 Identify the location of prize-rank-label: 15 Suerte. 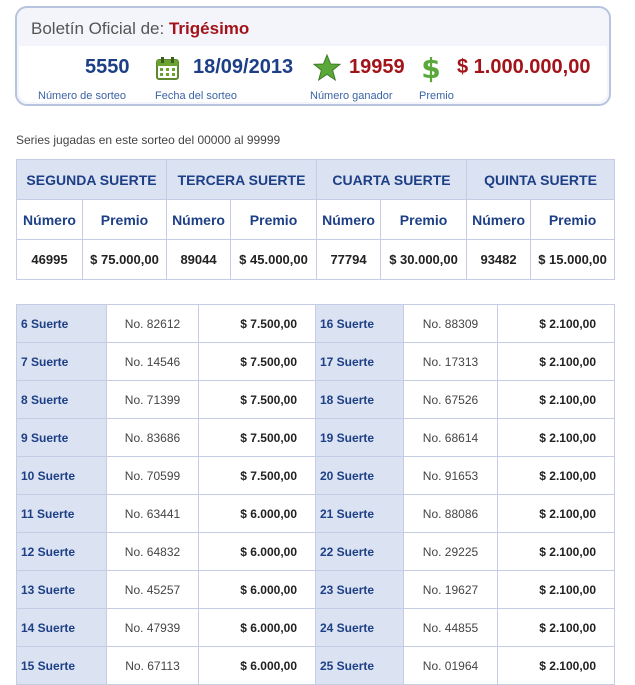
(61, 665).